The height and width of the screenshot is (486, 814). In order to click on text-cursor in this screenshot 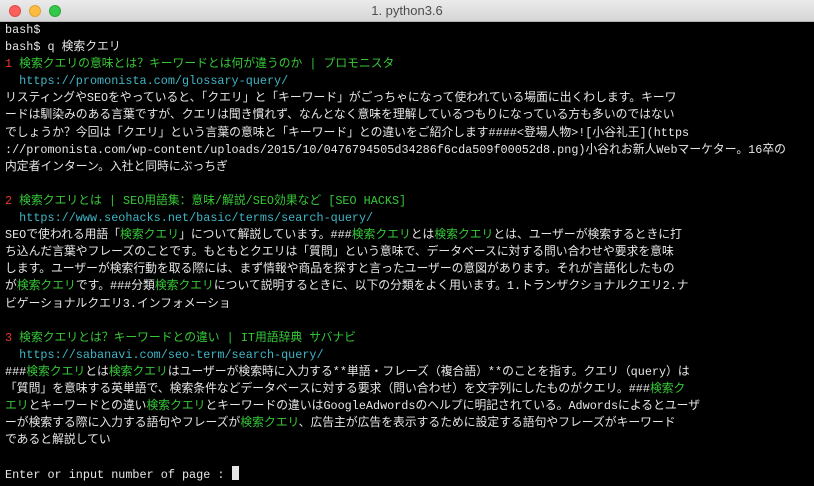, I will do `click(235, 473)`.